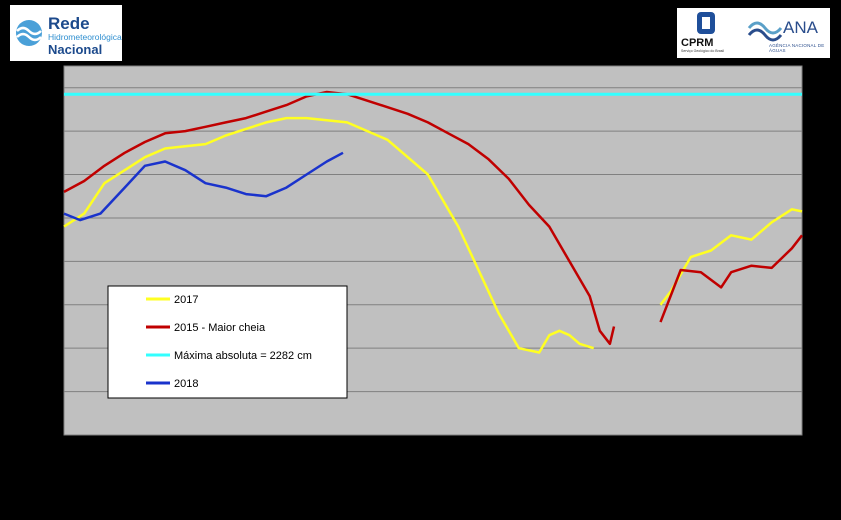 This screenshot has width=841, height=520. What do you see at coordinates (186, 300) in the screenshot?
I see `legend-label-0: 2017` at bounding box center [186, 300].